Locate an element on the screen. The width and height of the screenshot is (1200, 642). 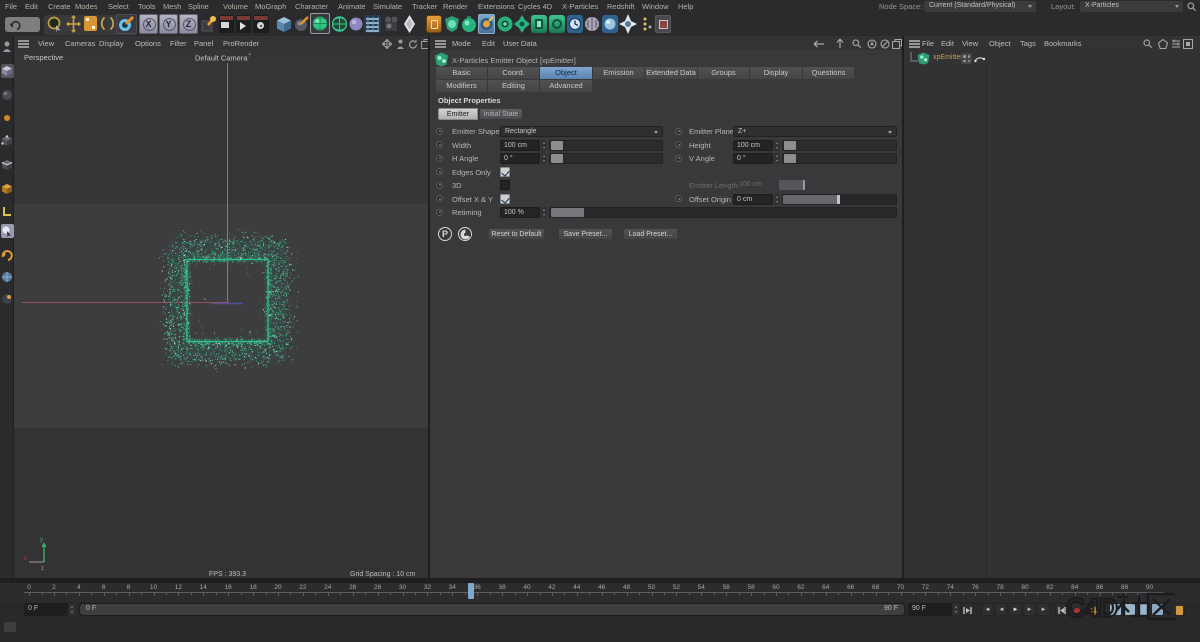
svg-text: y is located at coordinates (41, 540).